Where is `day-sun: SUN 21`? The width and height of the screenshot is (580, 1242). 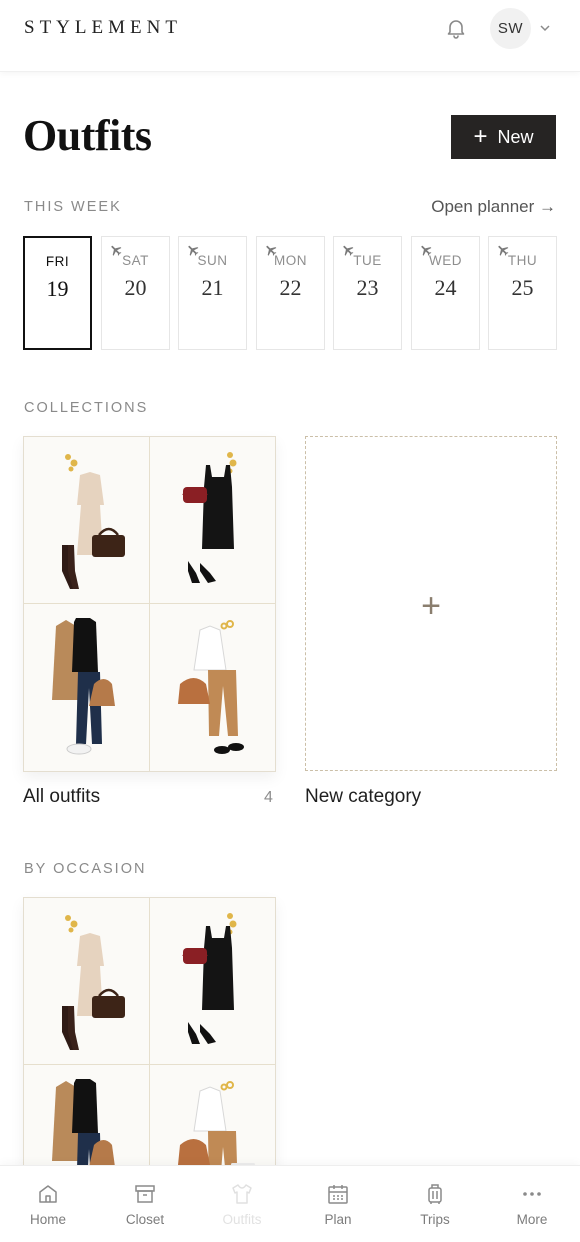 day-sun: SUN 21 is located at coordinates (212, 293).